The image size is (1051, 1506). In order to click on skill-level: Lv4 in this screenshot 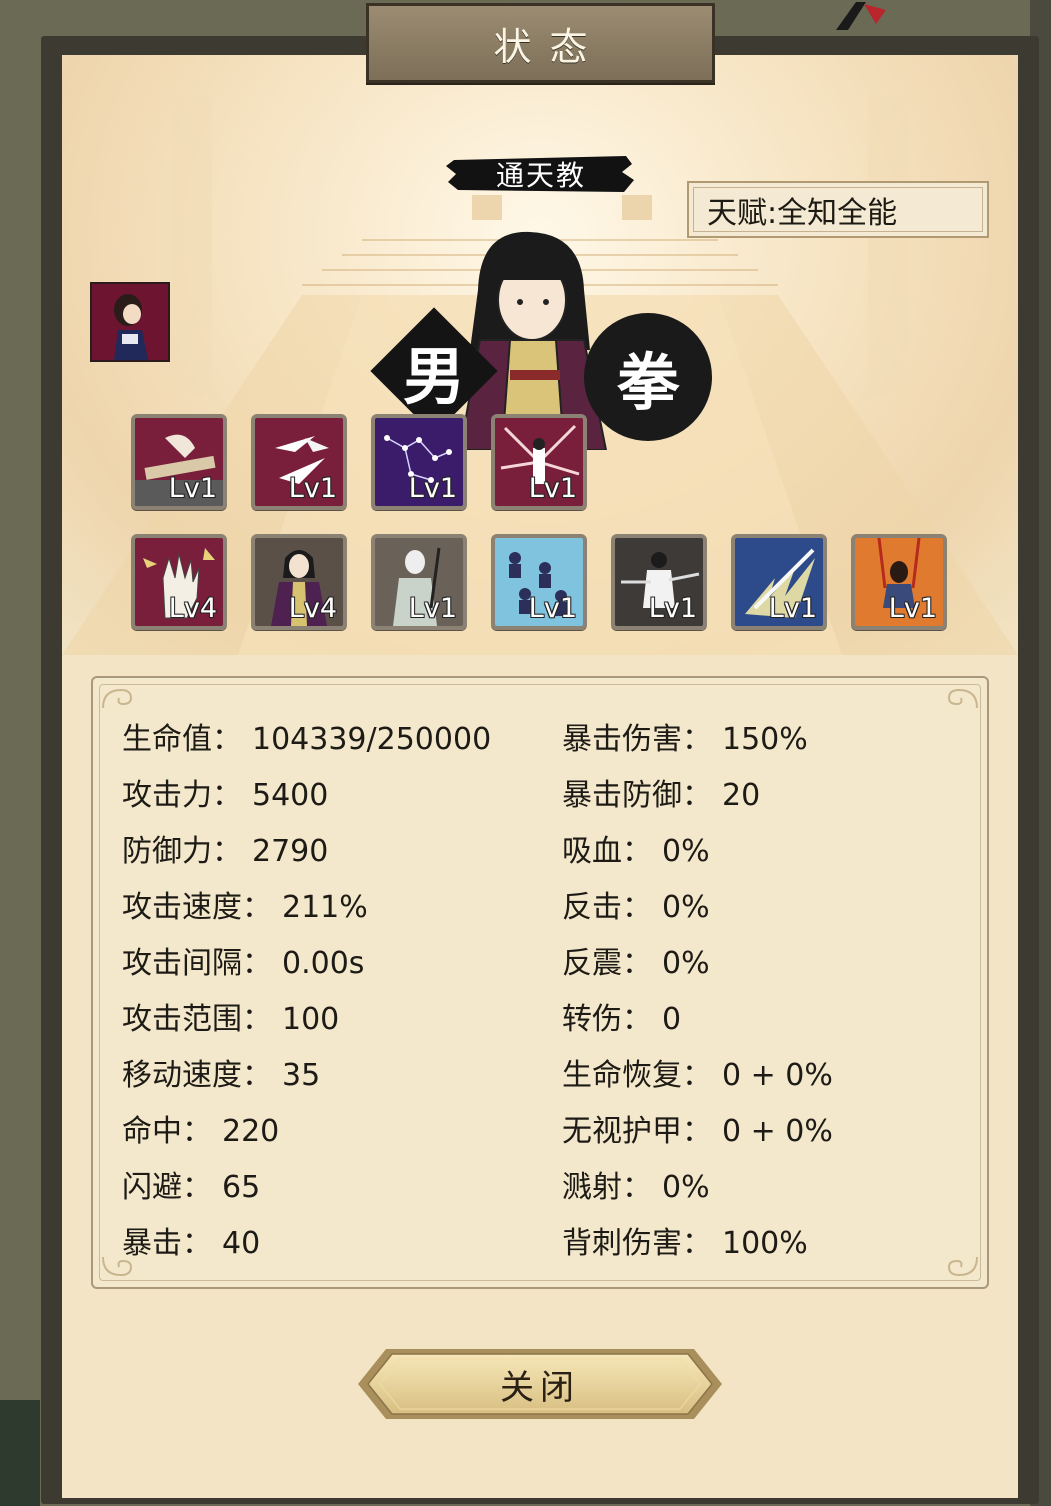, I will do `click(312, 608)`.